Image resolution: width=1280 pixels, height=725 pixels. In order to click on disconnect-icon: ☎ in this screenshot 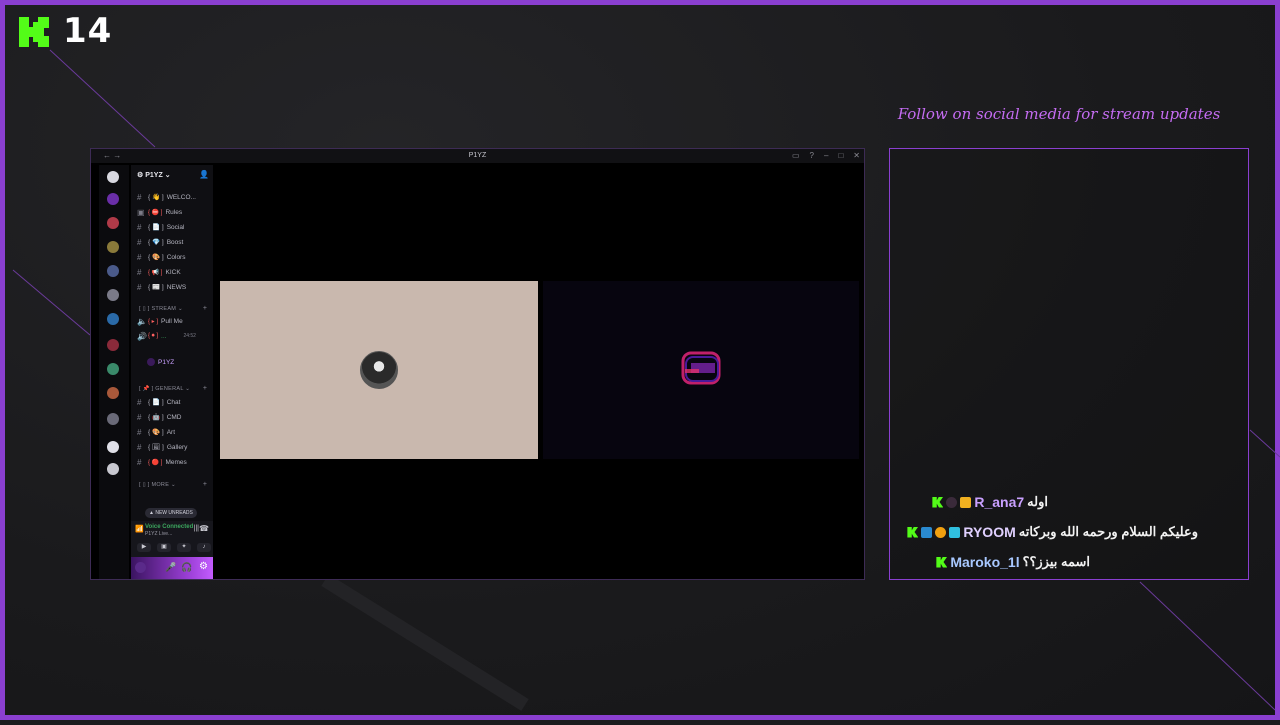, I will do `click(204, 528)`.